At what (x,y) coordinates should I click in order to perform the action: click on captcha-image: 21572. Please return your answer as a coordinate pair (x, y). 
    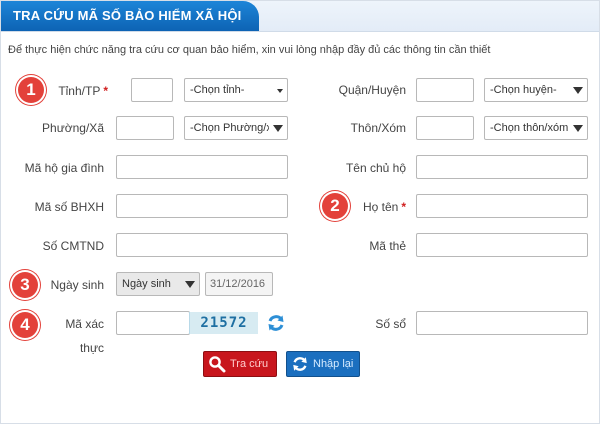
    Looking at the image, I should click on (223, 323).